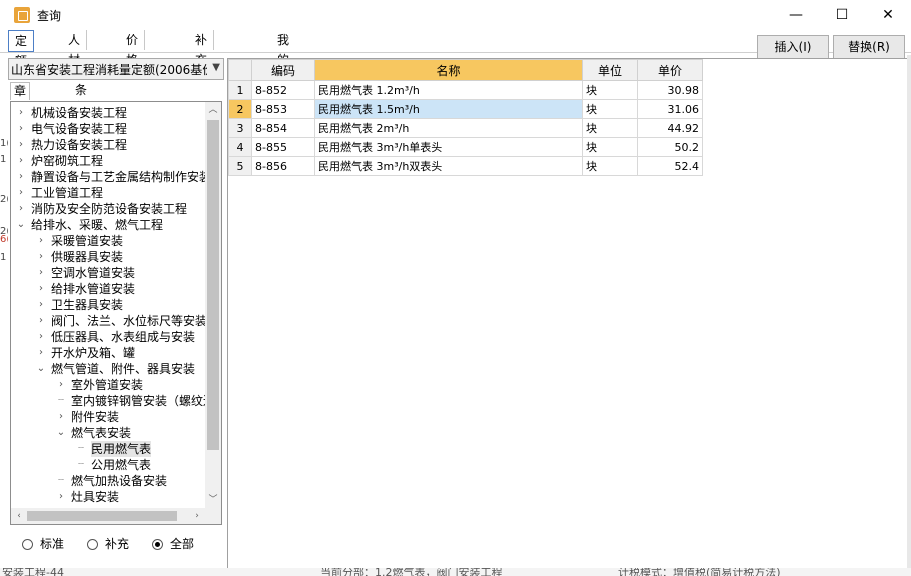 The height and width of the screenshot is (576, 911). I want to click on price-cell: 52.4, so click(670, 166).